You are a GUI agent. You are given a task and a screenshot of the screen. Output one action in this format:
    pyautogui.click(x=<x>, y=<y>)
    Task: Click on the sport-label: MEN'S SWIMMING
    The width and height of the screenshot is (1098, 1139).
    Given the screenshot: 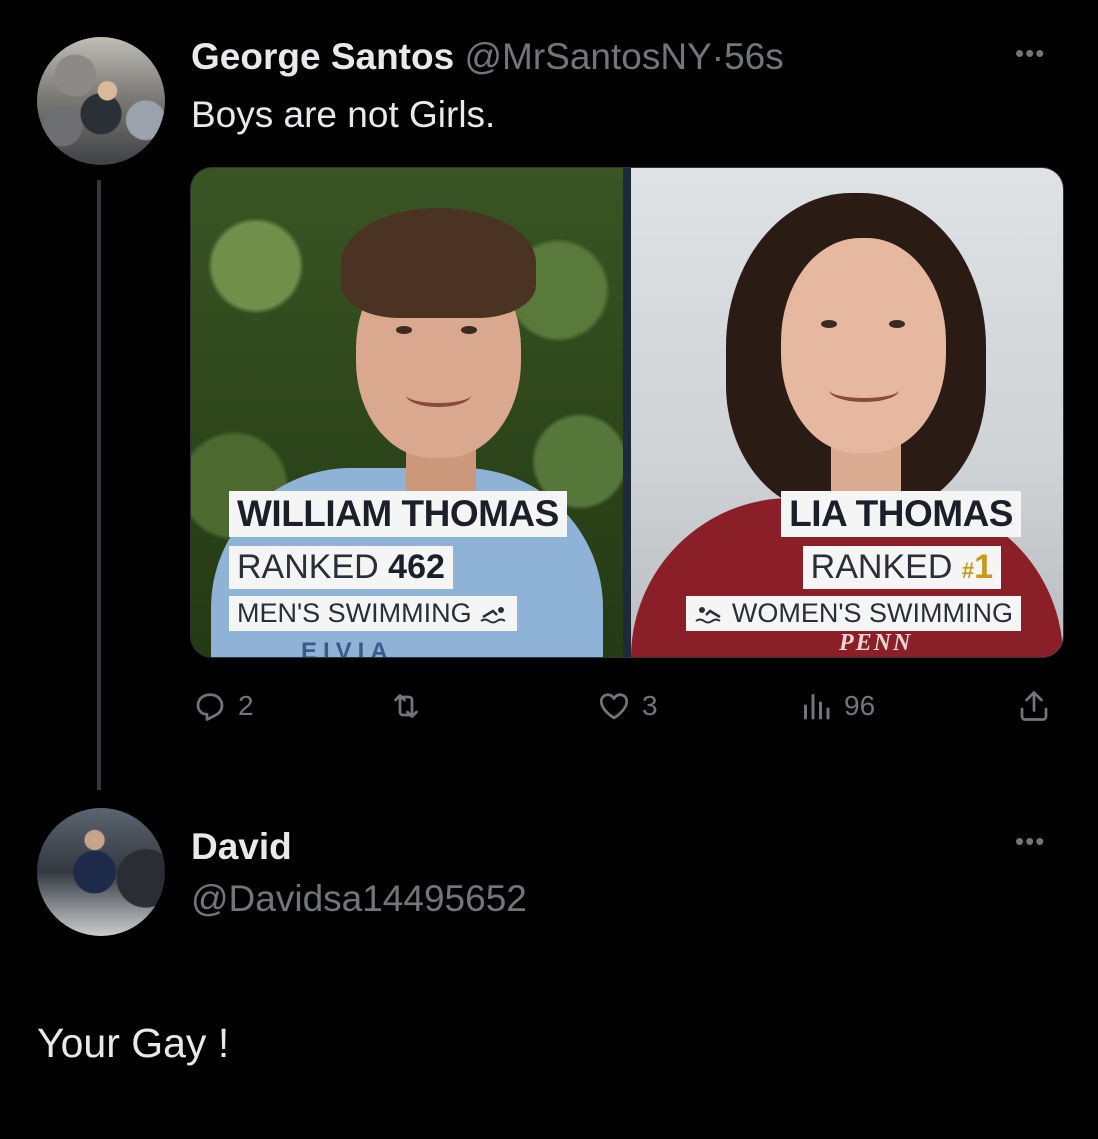 What is the action you would take?
    pyautogui.click(x=354, y=613)
    